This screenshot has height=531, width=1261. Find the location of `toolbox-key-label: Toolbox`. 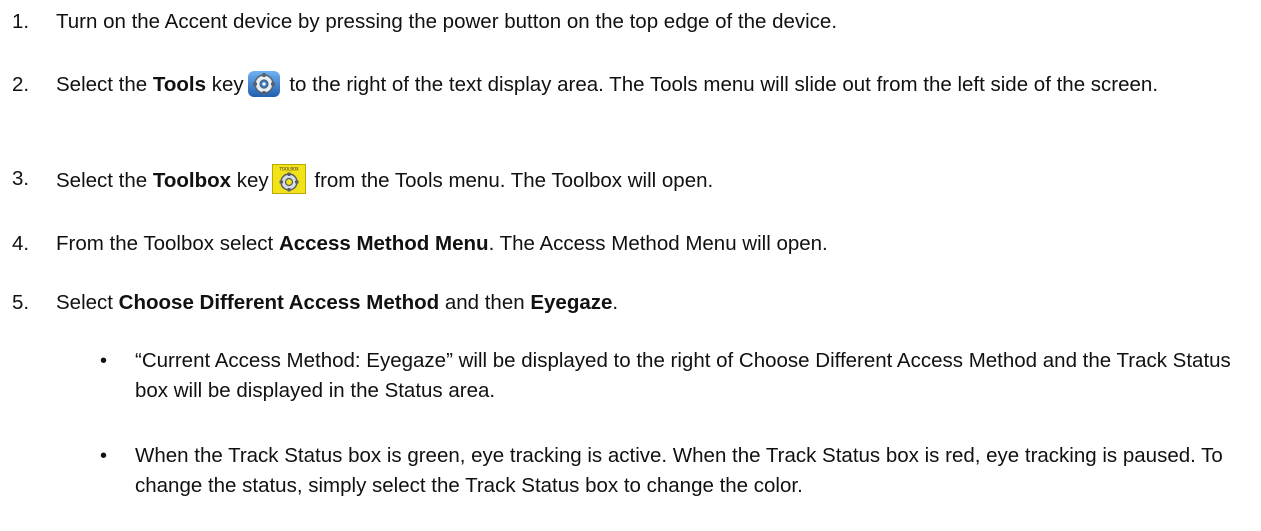

toolbox-key-label: Toolbox is located at coordinates (192, 180).